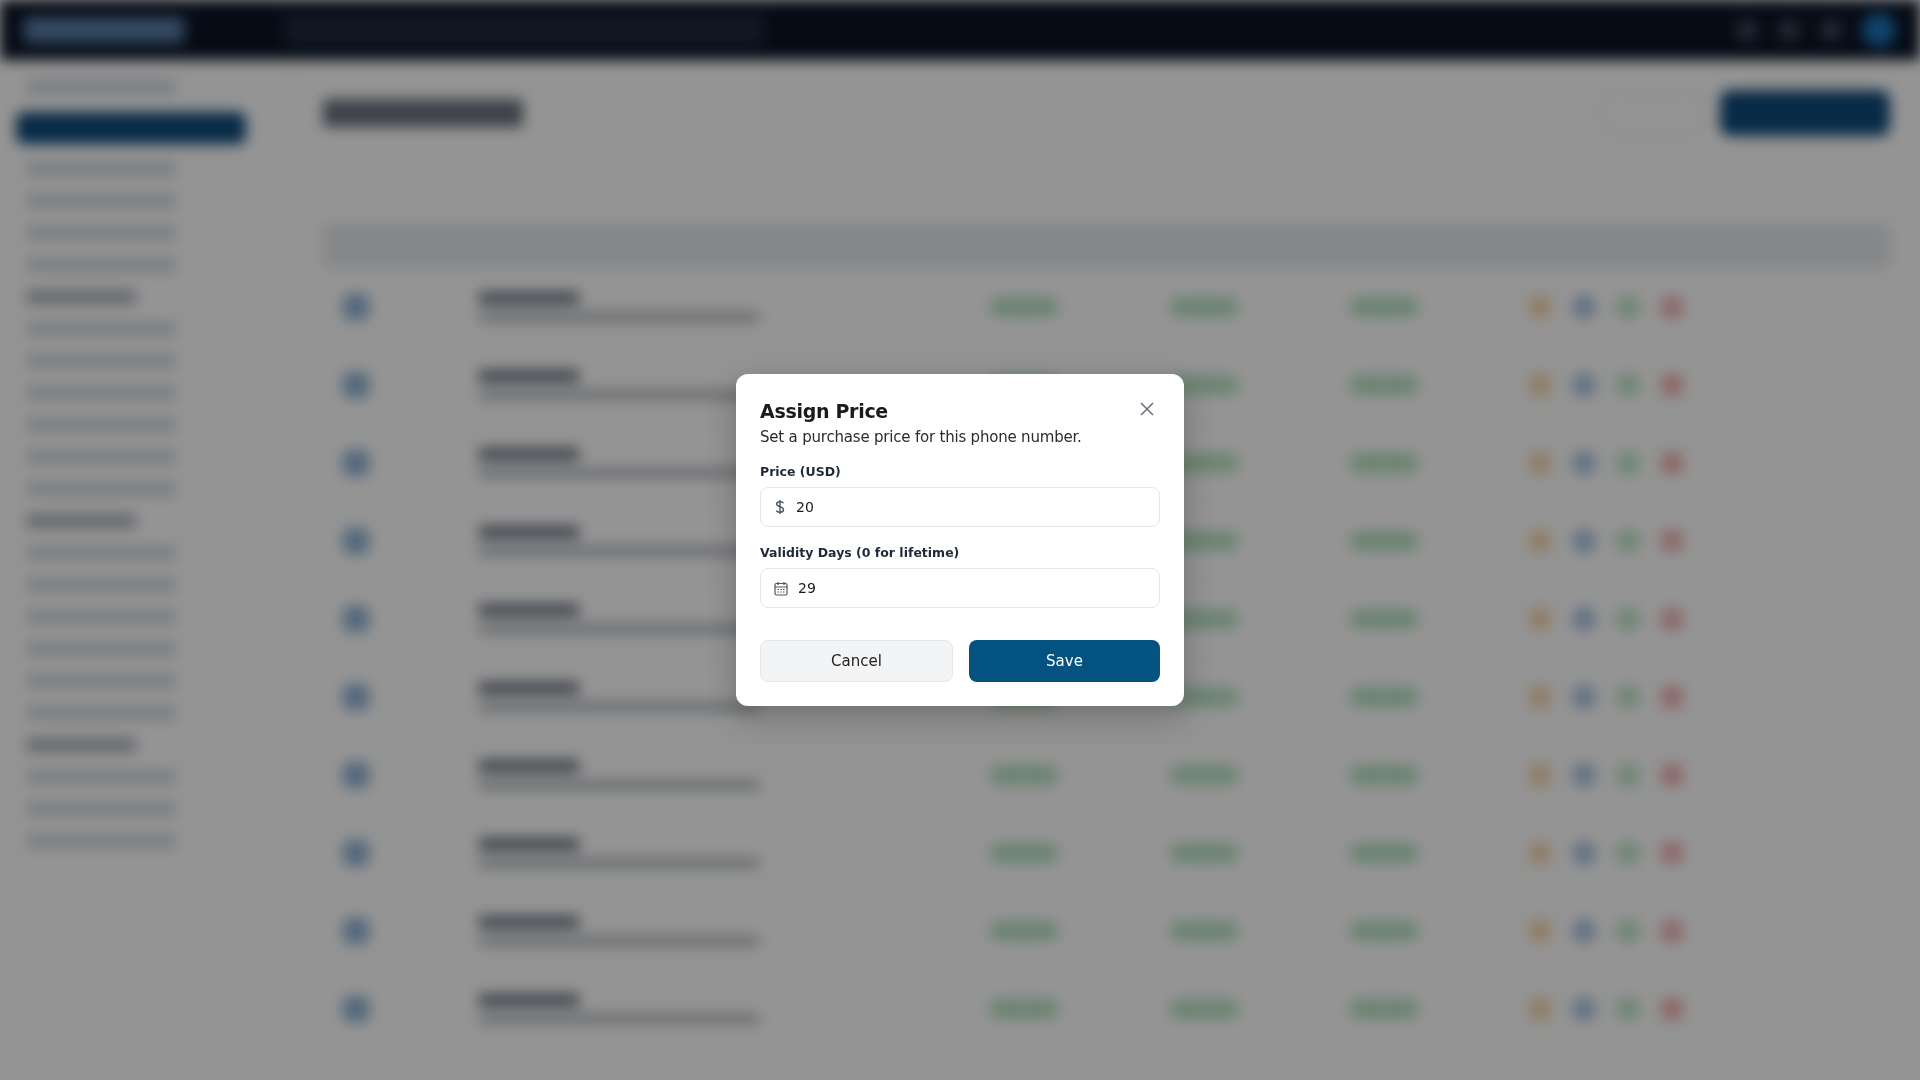  I want to click on input-field: 29, so click(960, 588).